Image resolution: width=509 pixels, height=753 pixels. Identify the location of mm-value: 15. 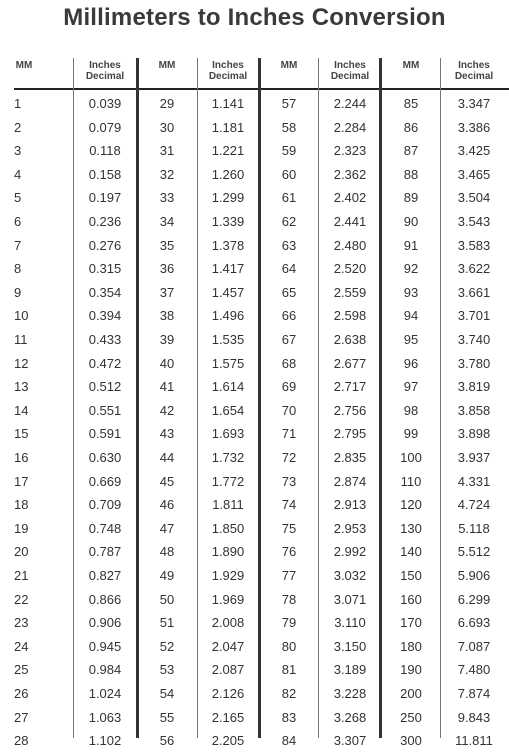
(21, 434).